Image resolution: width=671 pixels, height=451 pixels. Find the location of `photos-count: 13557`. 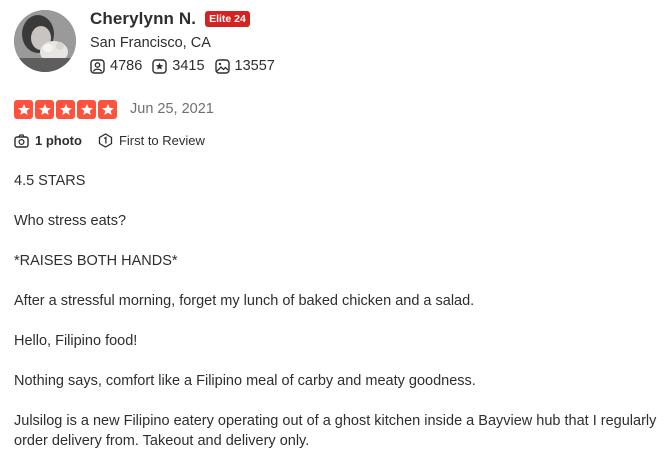

photos-count: 13557 is located at coordinates (254, 66).